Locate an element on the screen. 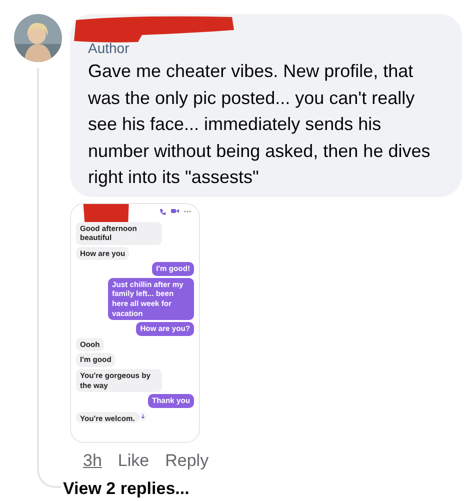 The height and width of the screenshot is (501, 474). timestamp: 3h is located at coordinates (92, 460).